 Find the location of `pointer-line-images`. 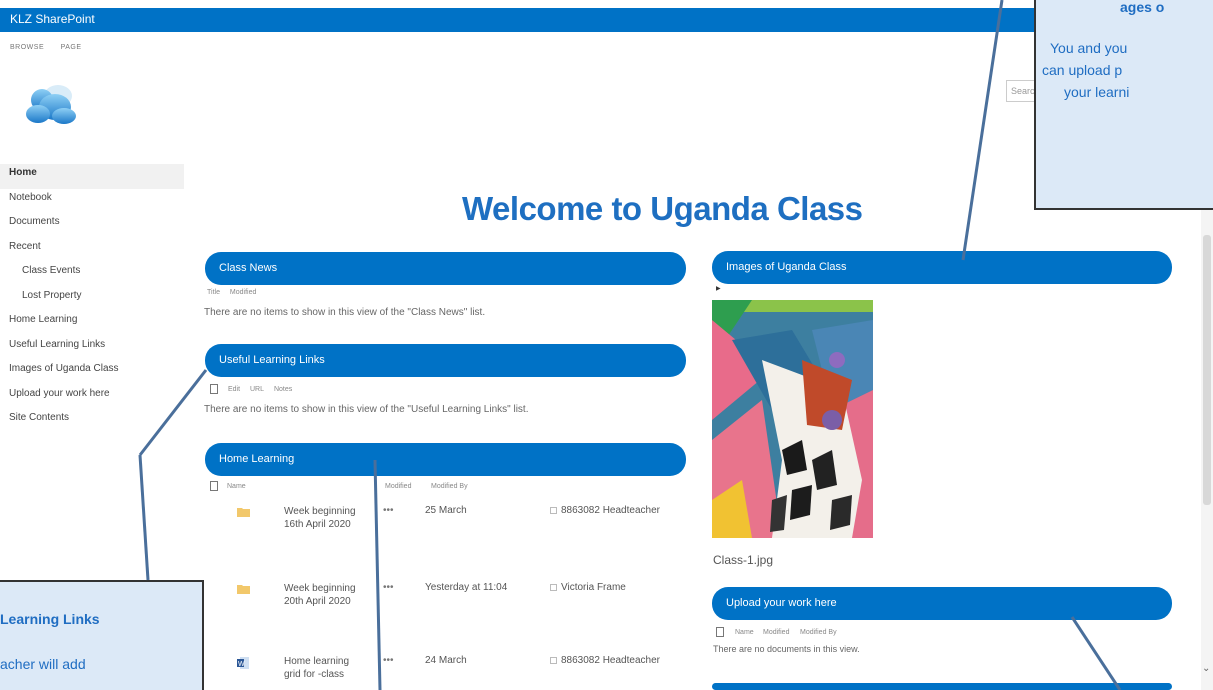

pointer-line-images is located at coordinates (982, 130).